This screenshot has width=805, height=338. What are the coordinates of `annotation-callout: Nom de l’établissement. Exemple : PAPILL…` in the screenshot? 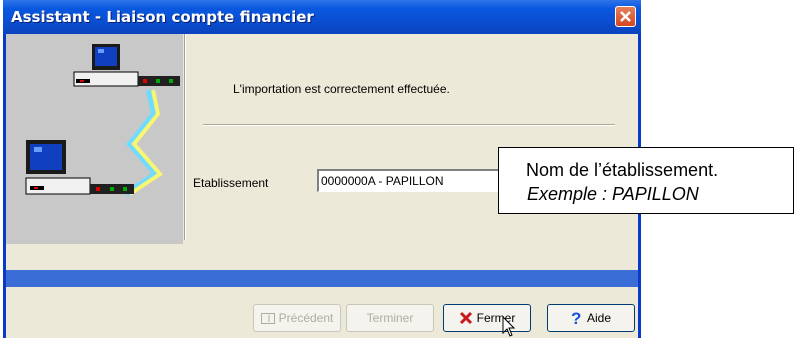 It's located at (646, 180).